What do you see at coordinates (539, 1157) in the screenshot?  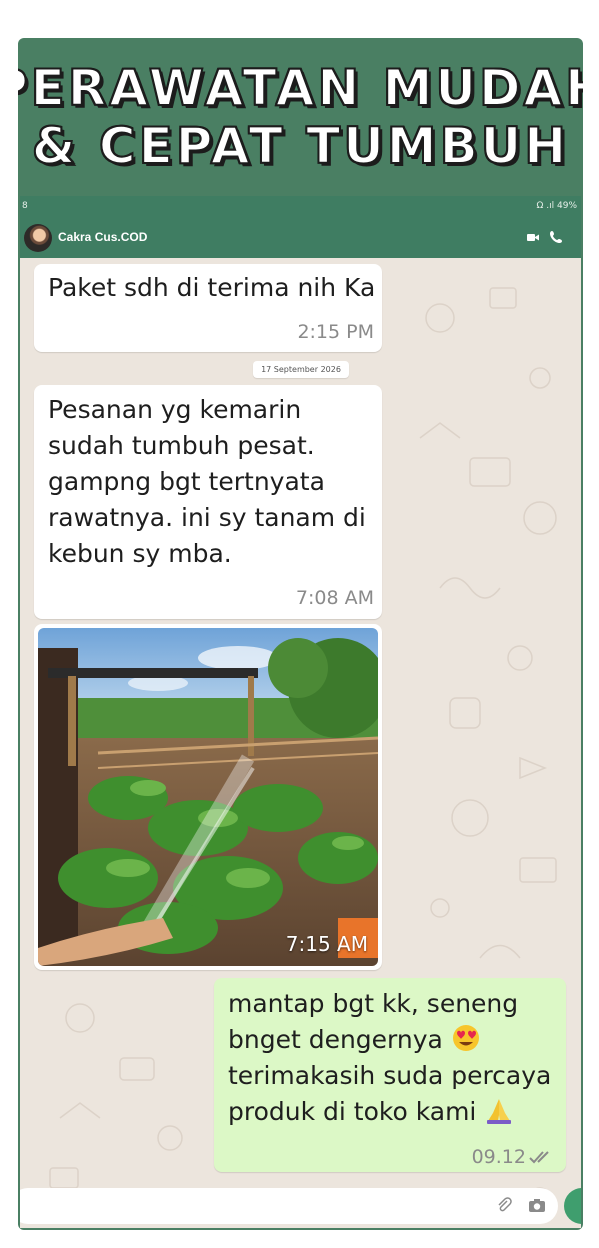 I see `double-check-icon` at bounding box center [539, 1157].